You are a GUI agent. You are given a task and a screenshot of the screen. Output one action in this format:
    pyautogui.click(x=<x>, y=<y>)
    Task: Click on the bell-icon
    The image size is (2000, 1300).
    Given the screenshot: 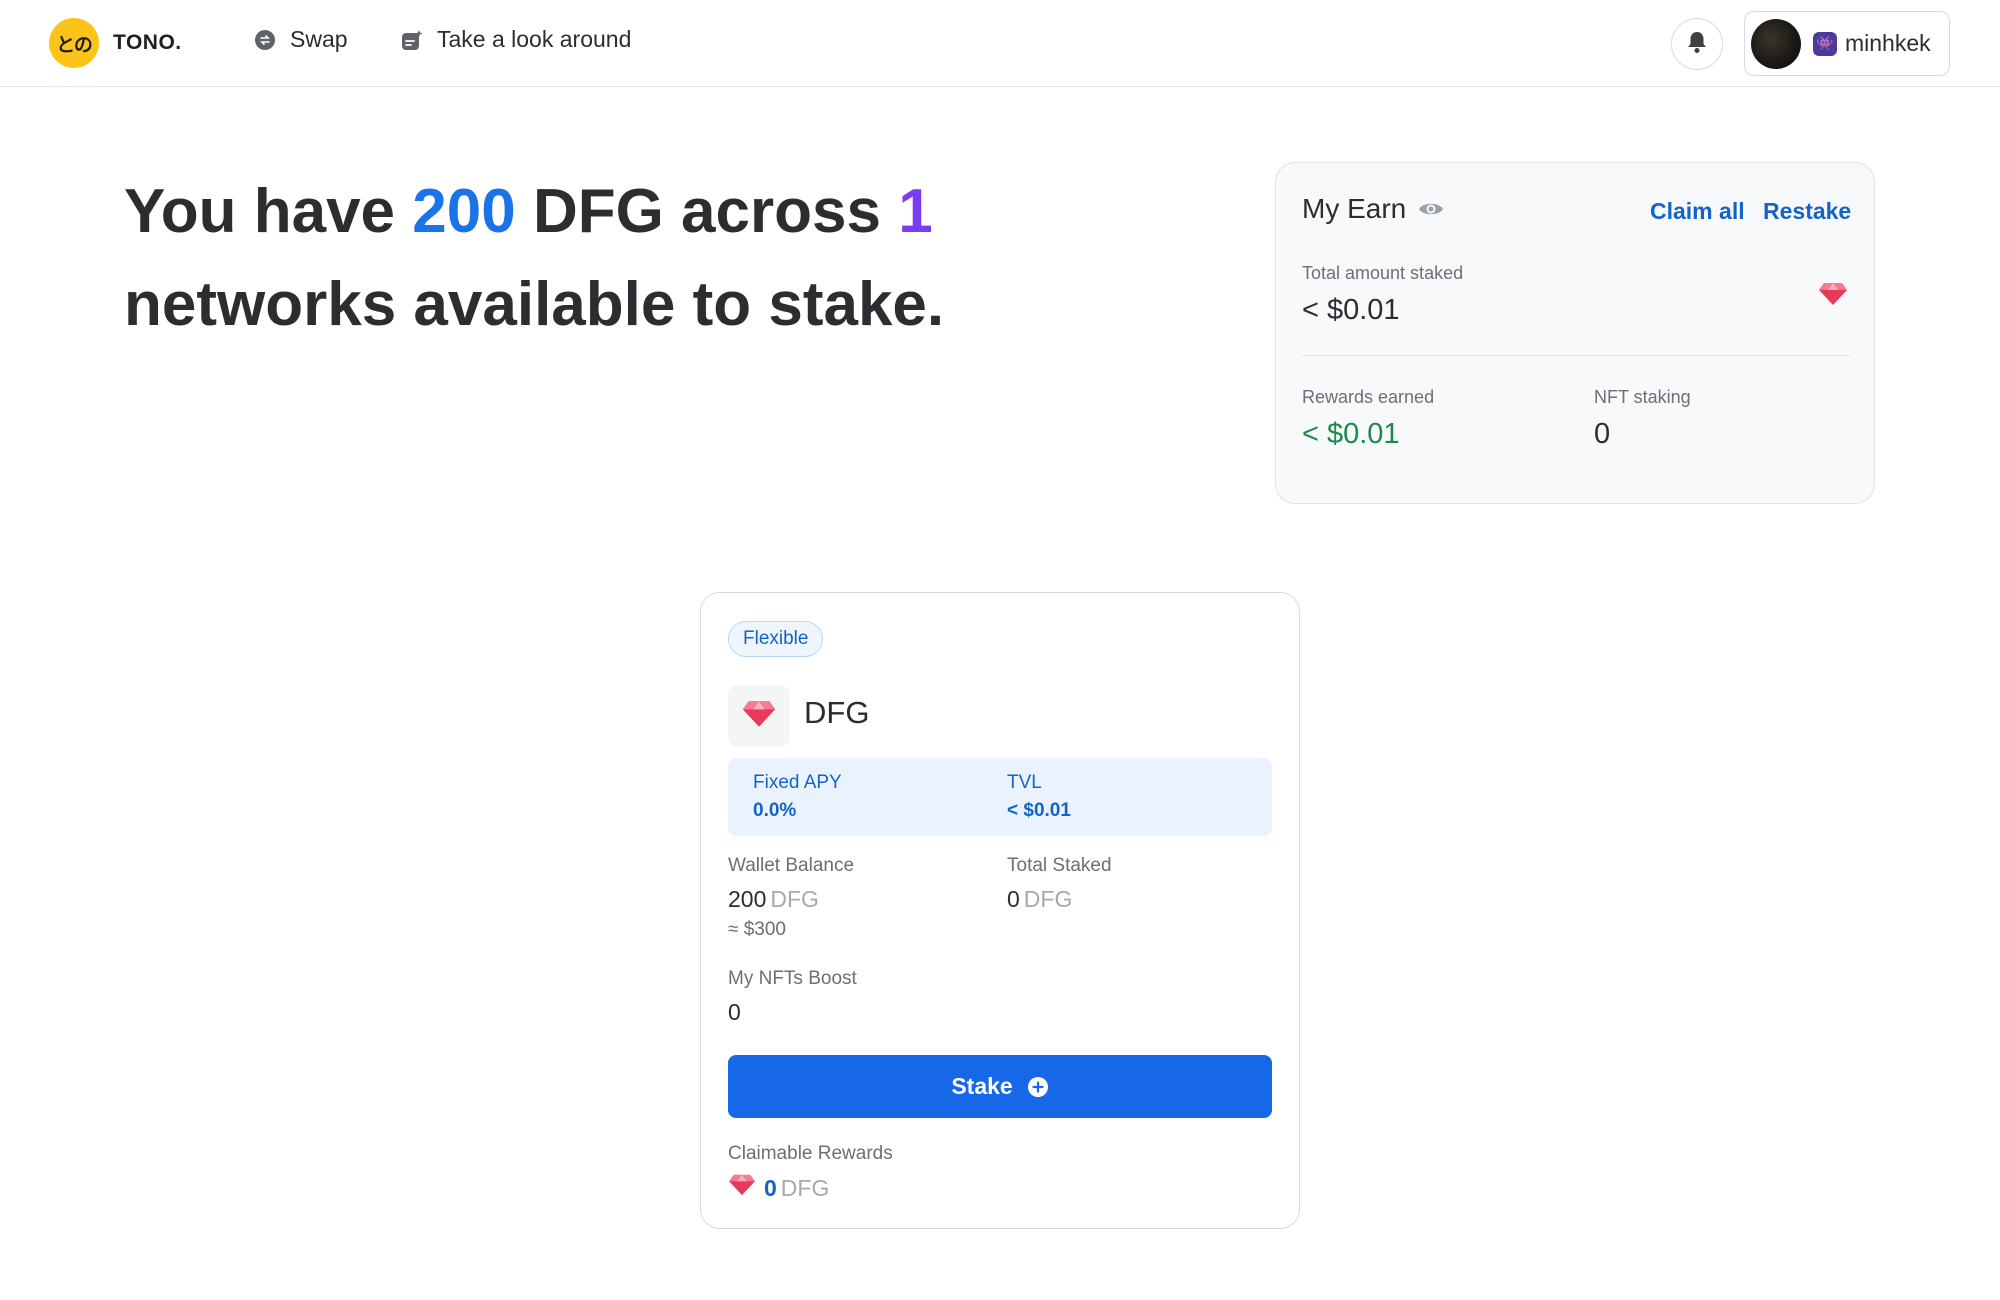 What is the action you would take?
    pyautogui.click(x=1697, y=44)
    